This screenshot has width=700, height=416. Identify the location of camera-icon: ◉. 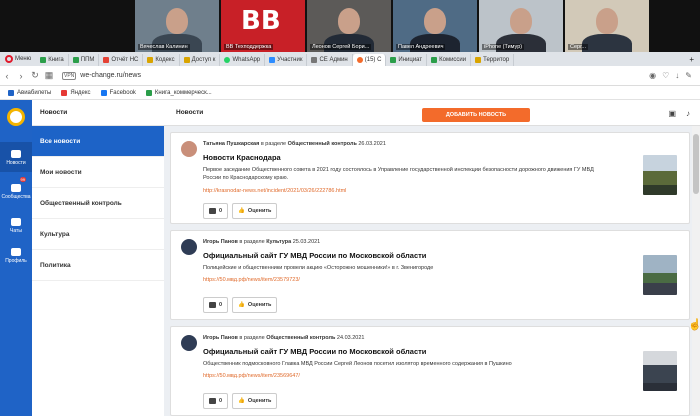
(652, 75).